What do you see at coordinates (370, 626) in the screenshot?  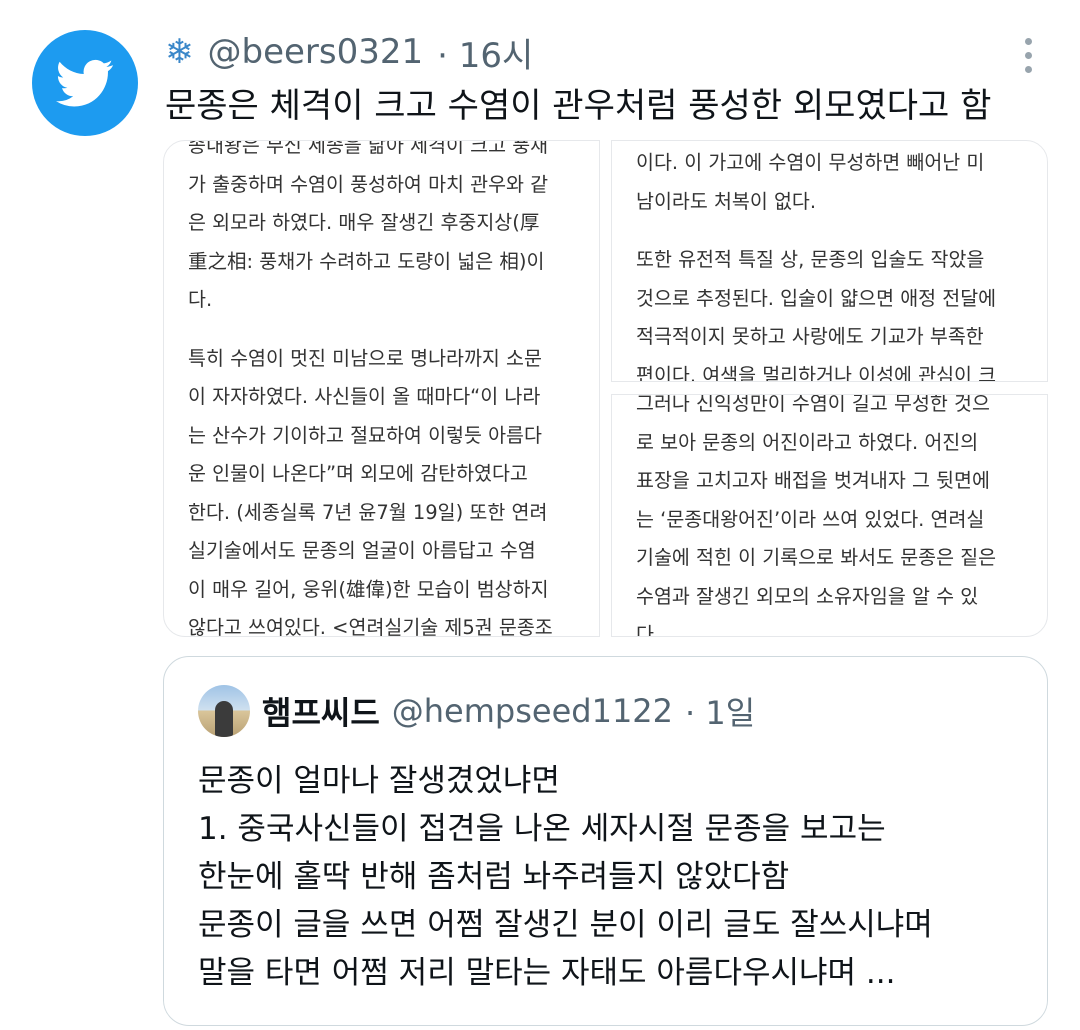 I see `text-line: 않다고 쓰여있다. <연려실기술 제5권 문종조` at bounding box center [370, 626].